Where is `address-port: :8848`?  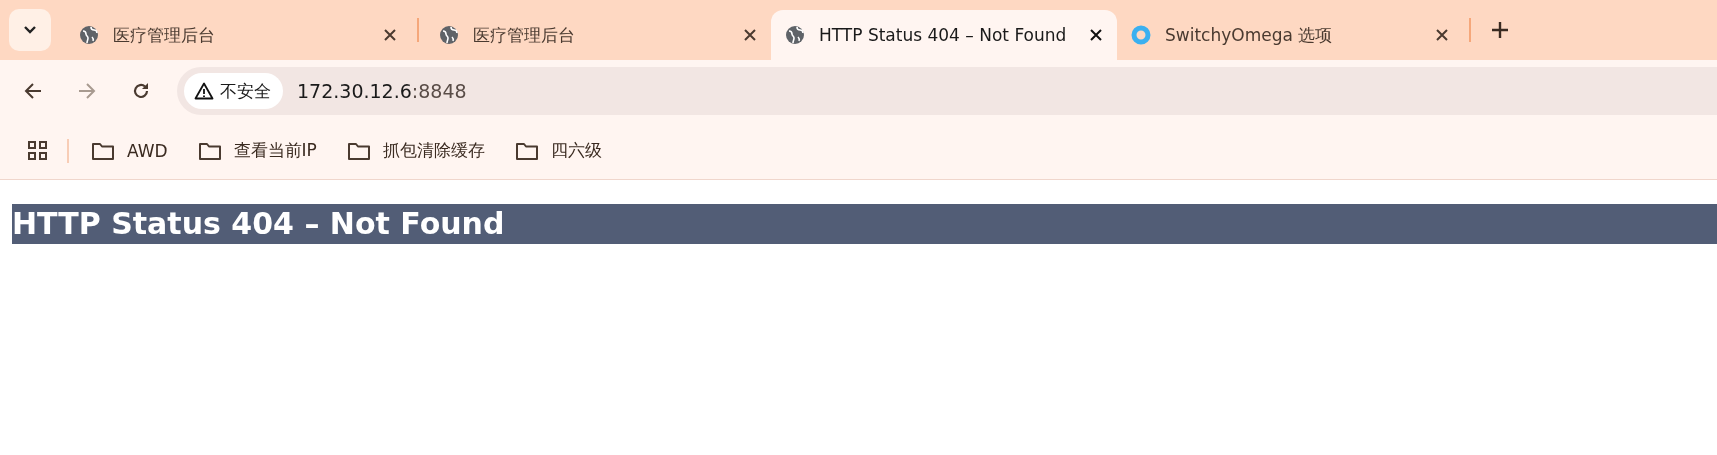
address-port: :8848 is located at coordinates (439, 91).